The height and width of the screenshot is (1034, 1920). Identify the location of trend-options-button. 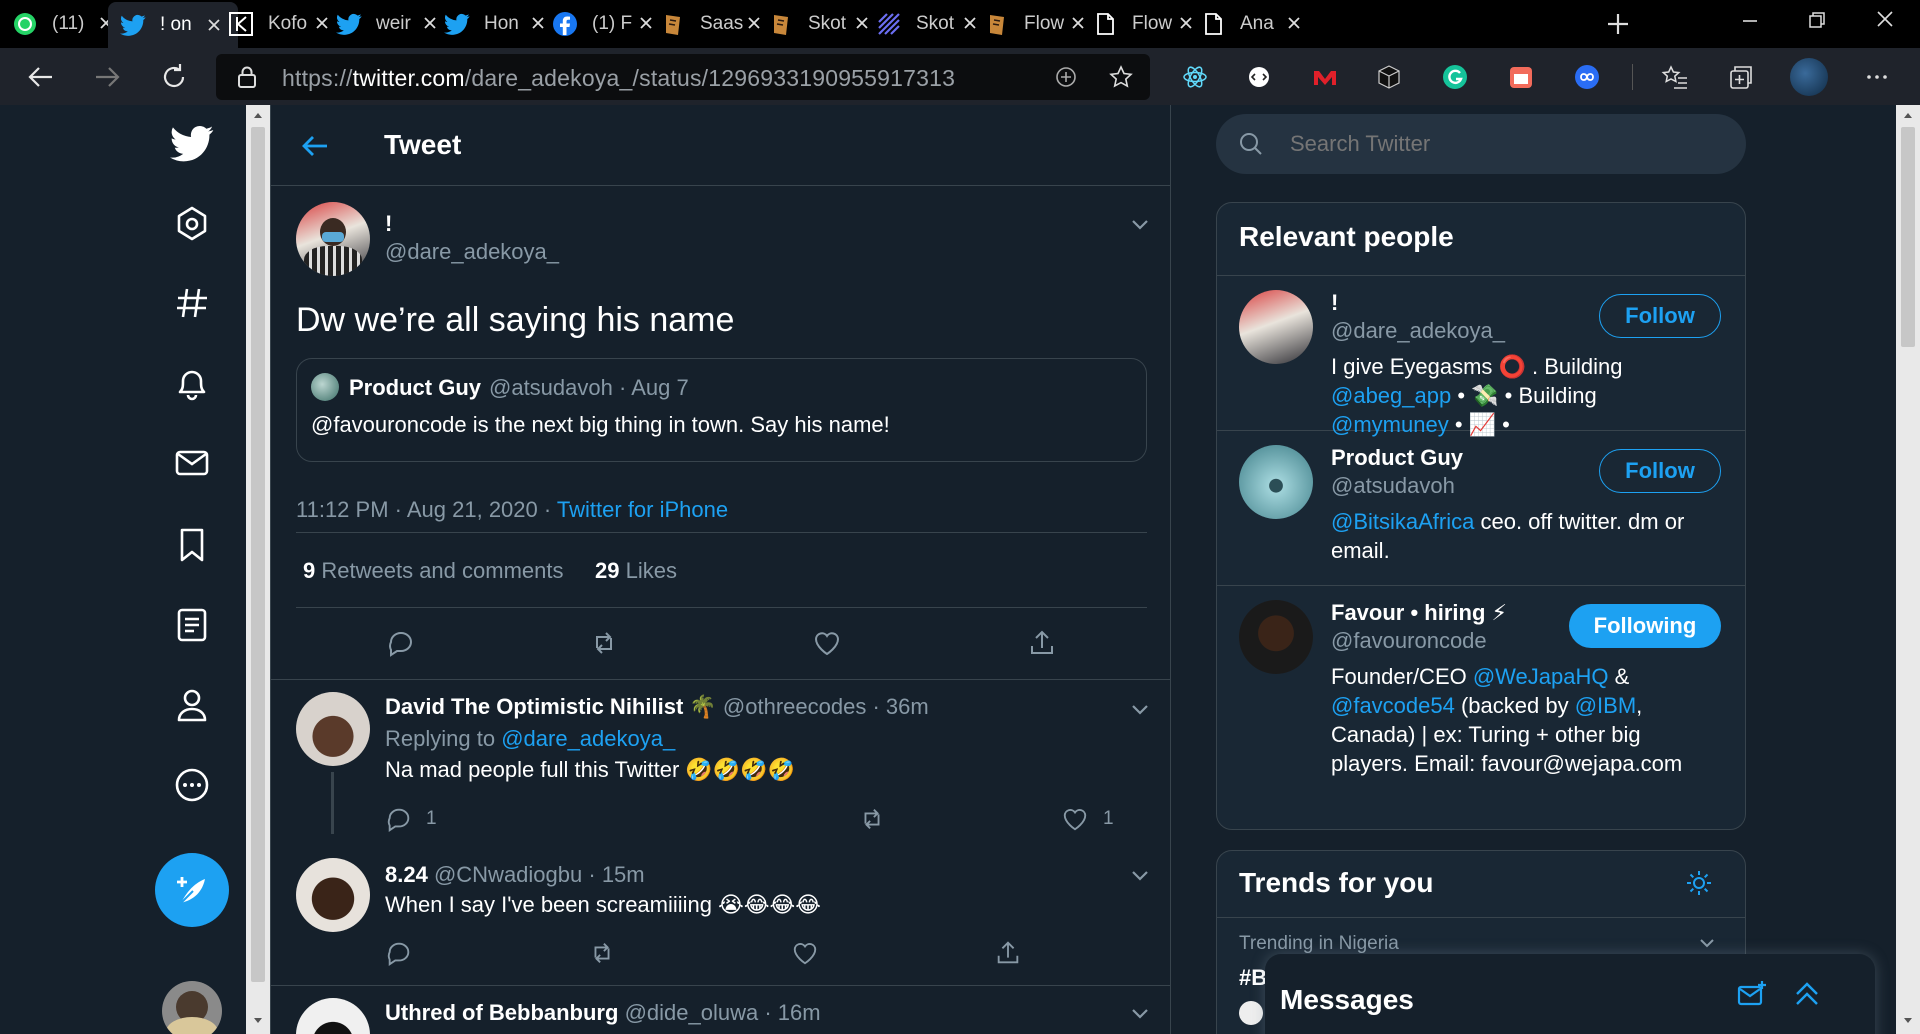
(1707, 943).